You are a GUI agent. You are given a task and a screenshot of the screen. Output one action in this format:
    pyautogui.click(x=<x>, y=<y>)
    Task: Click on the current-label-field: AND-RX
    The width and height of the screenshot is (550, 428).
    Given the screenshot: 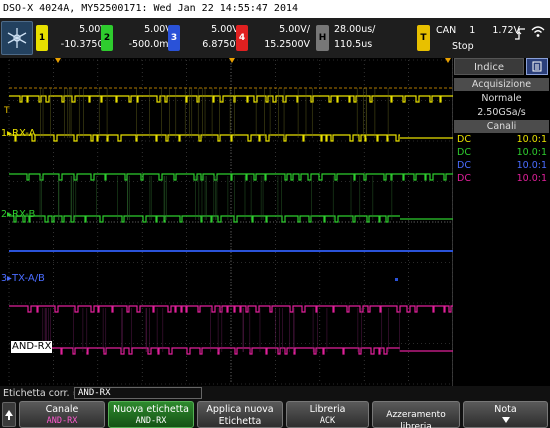 What is the action you would take?
    pyautogui.click(x=138, y=393)
    